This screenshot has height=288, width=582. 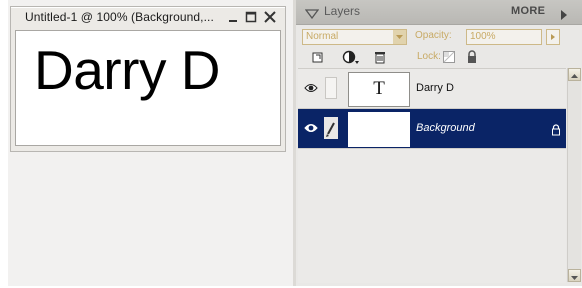 I want to click on adjustment-layer-icon, so click(x=350, y=57).